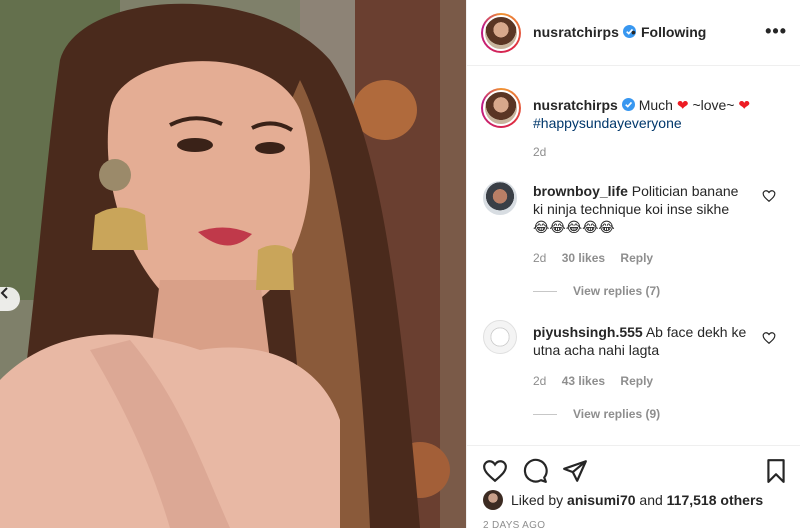  Describe the element at coordinates (514, 524) in the screenshot. I see `post-age: 2 DAYS AGO` at that location.